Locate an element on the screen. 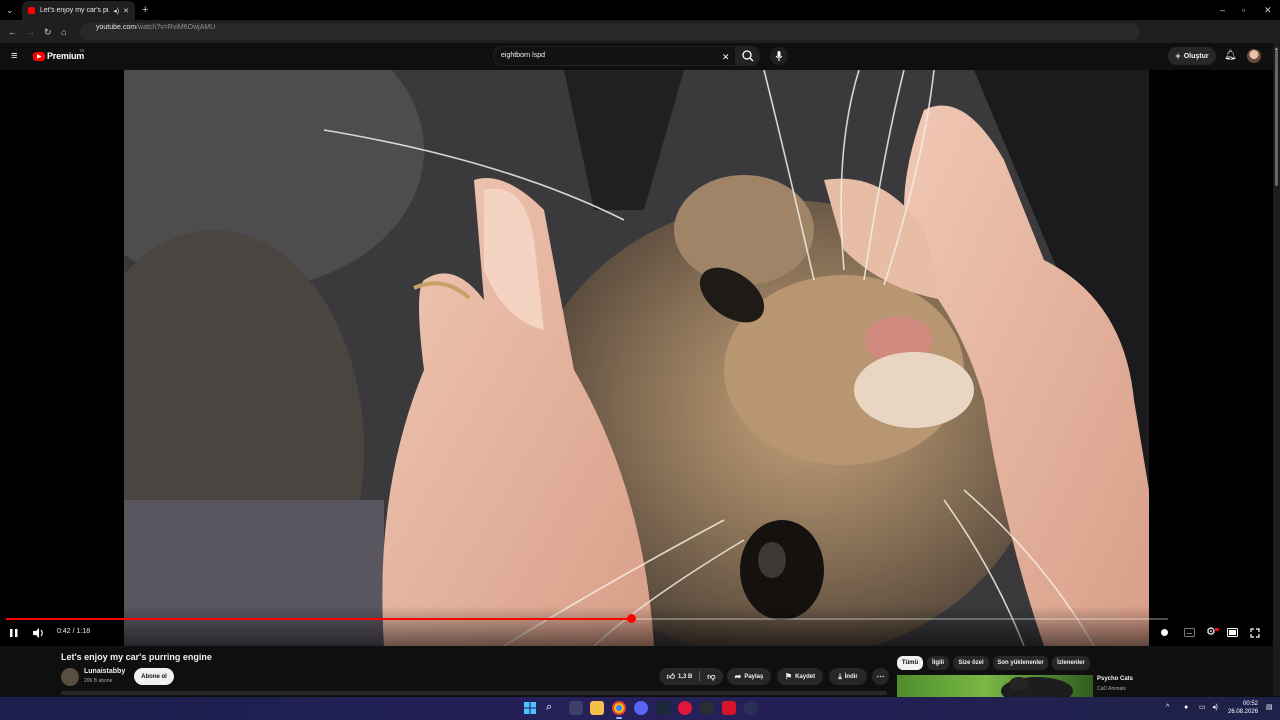 The height and width of the screenshot is (720, 1280). mic-icon is located at coordinates (779, 56).